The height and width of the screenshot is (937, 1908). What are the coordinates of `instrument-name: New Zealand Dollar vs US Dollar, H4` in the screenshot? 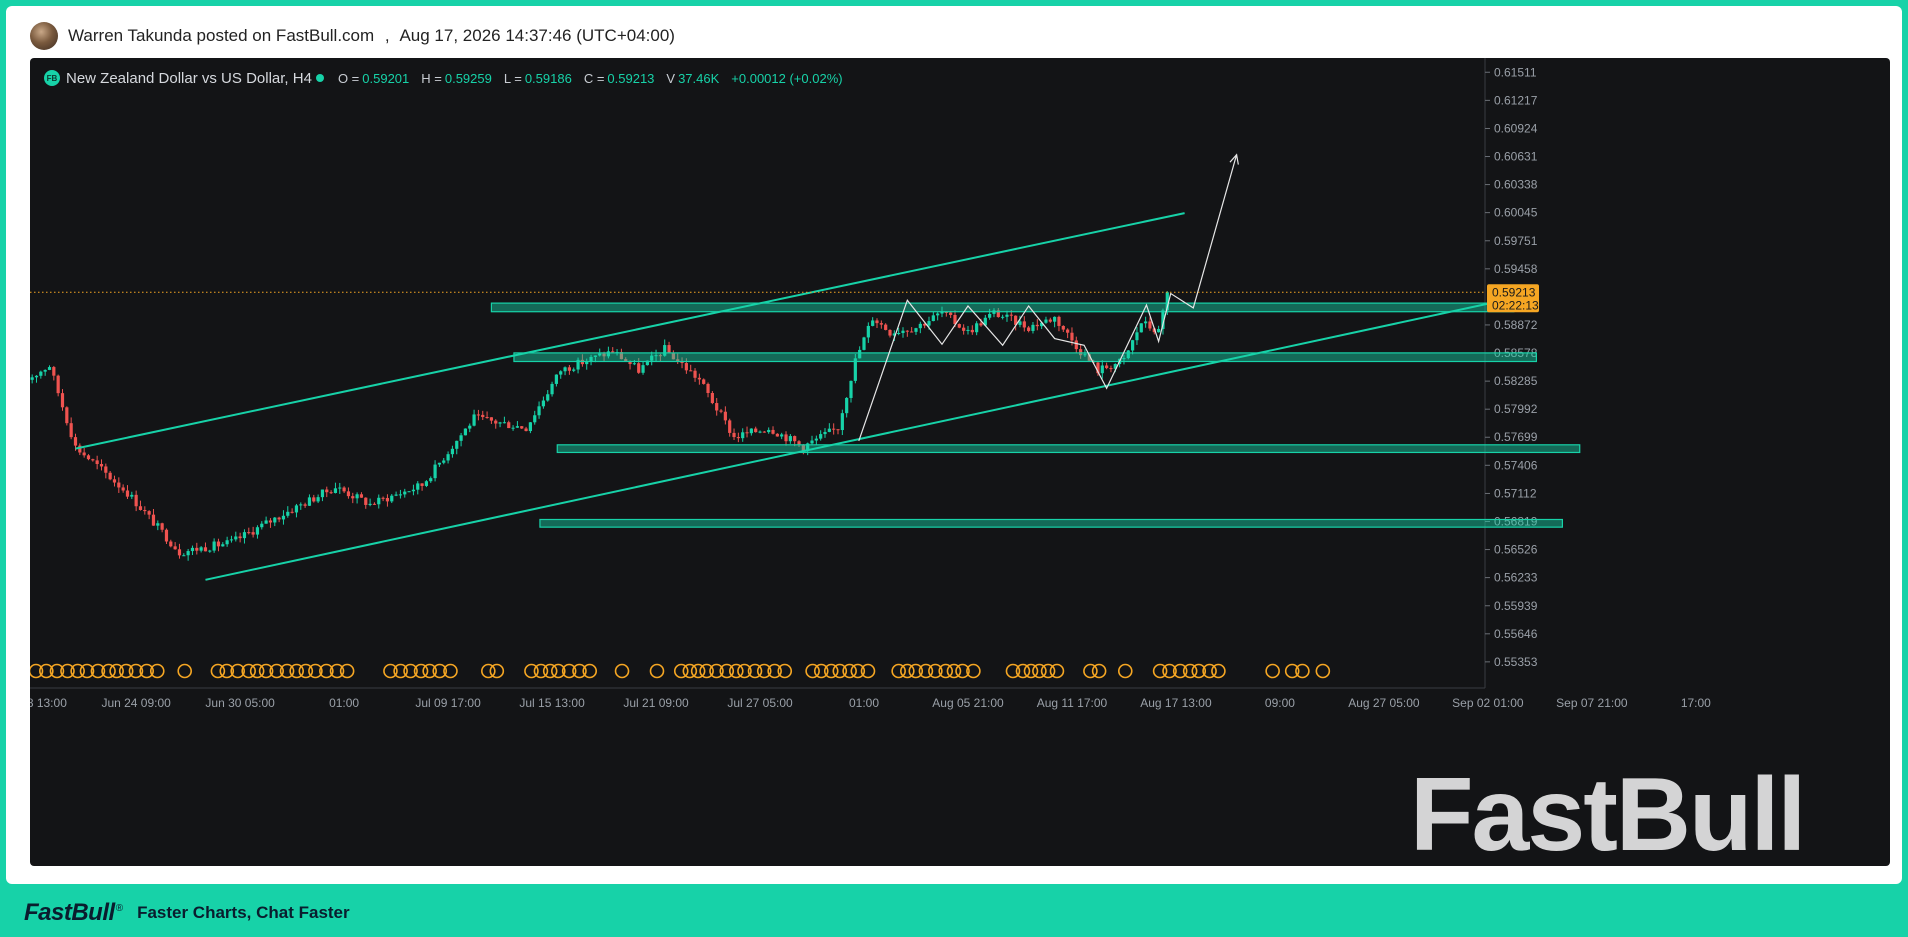 It's located at (189, 78).